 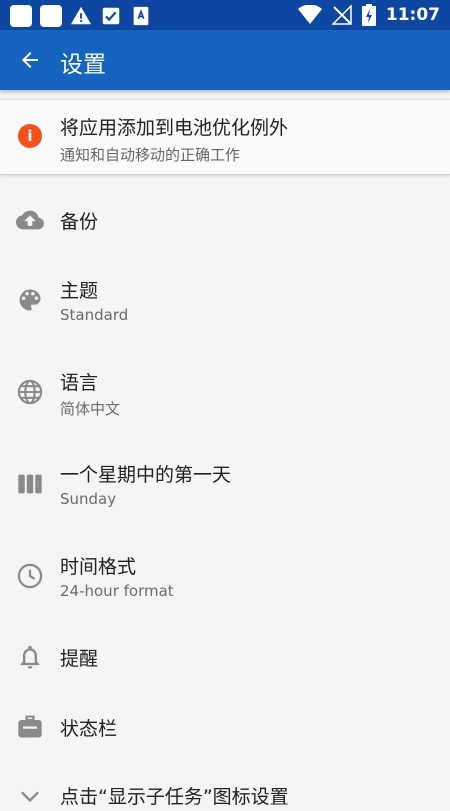 I want to click on cloud-upload-icon, so click(x=30, y=220).